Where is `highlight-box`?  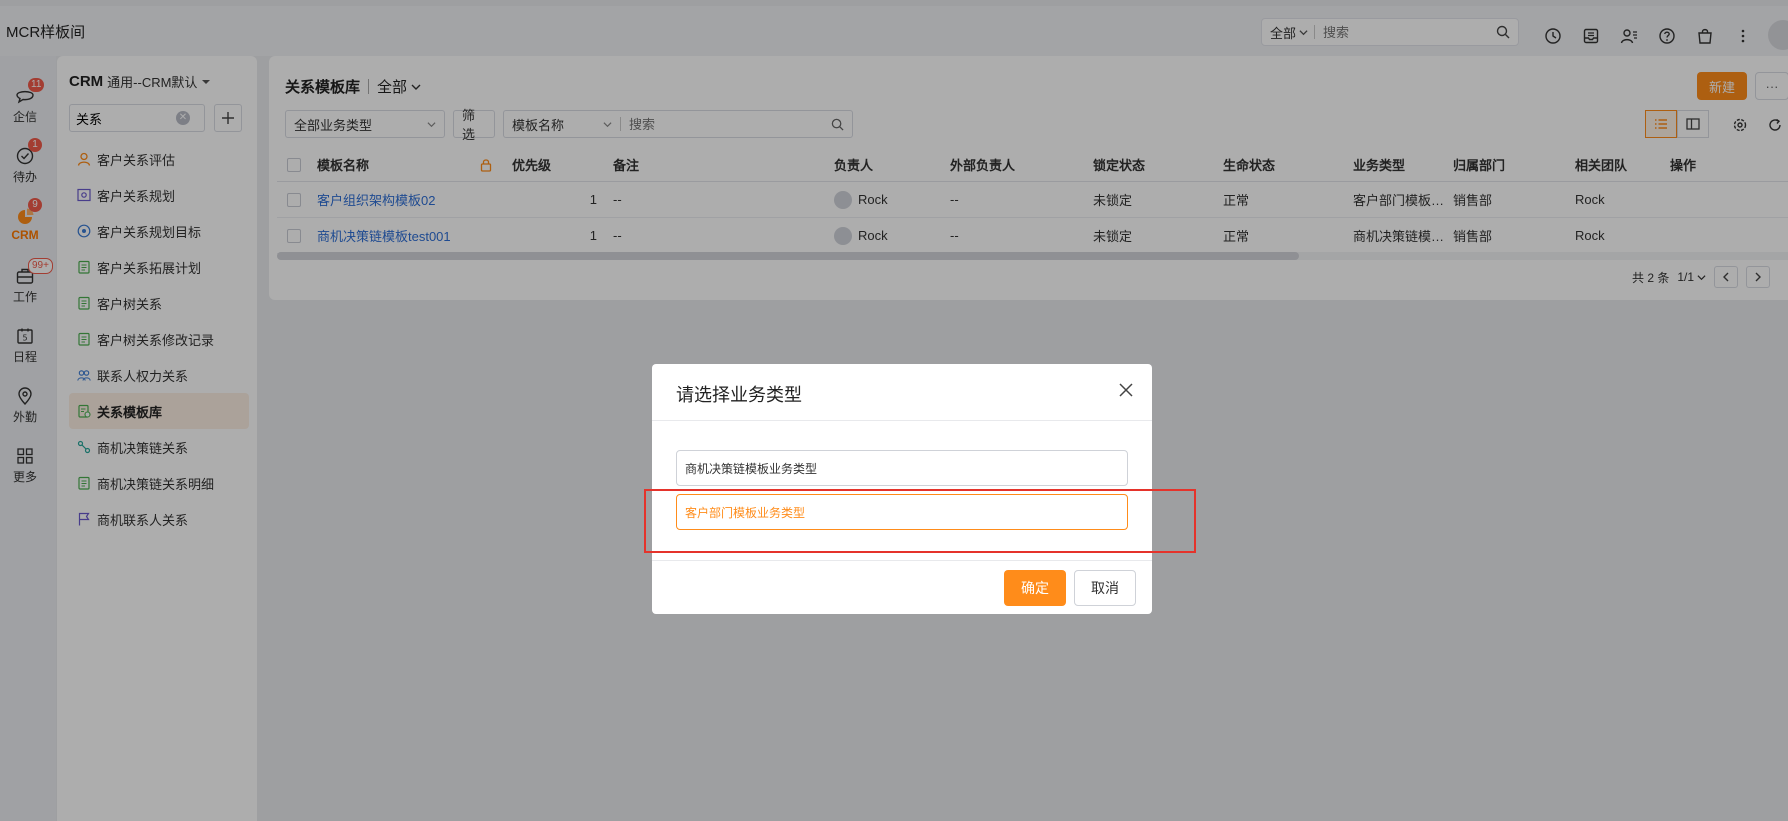 highlight-box is located at coordinates (920, 521).